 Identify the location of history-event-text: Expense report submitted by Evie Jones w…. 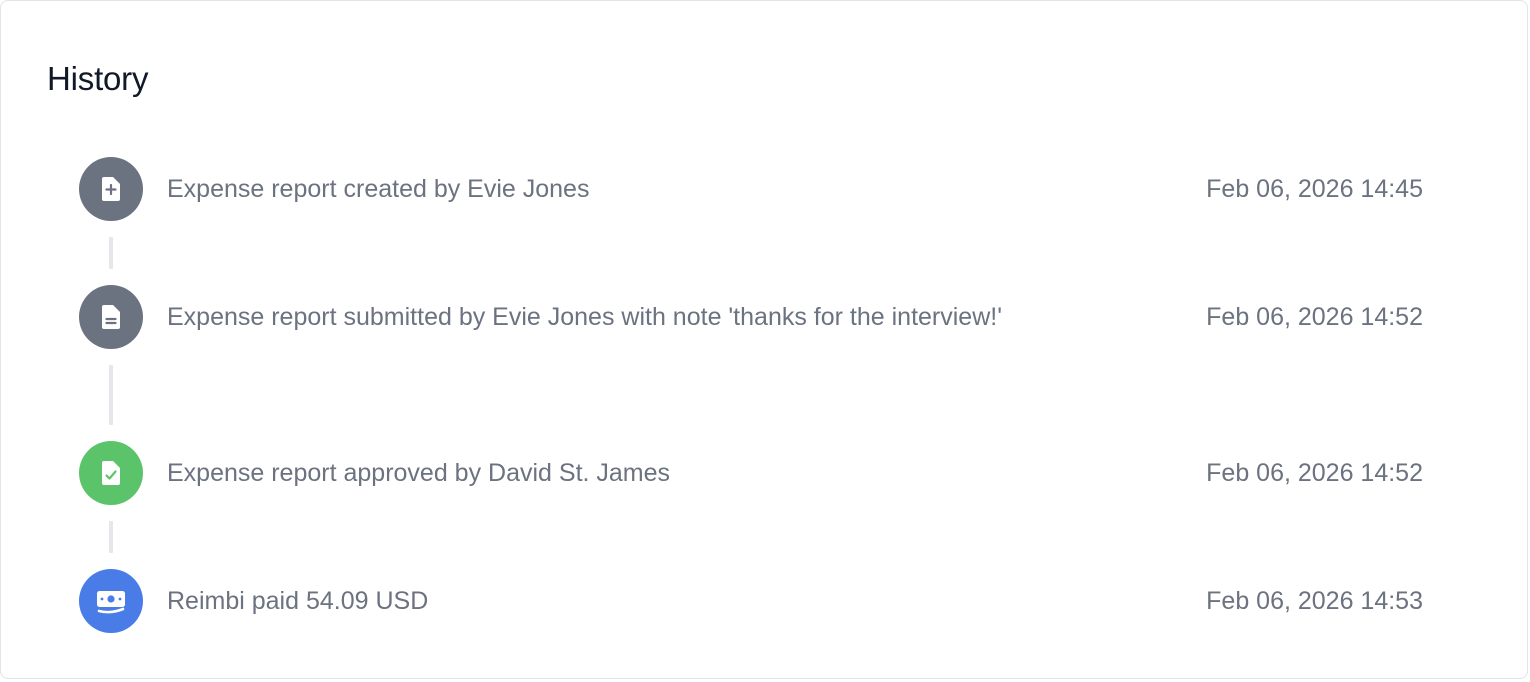
(584, 317).